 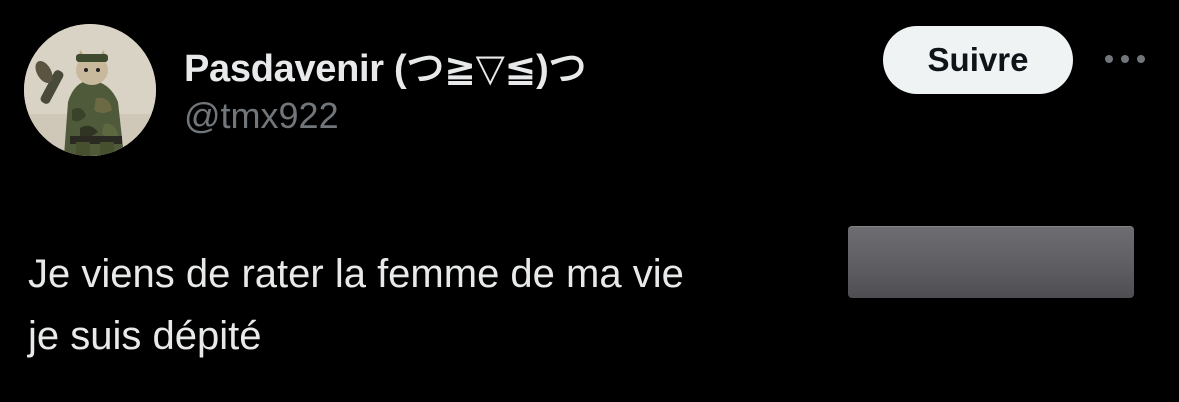 What do you see at coordinates (991, 262) in the screenshot?
I see `redacted-emoji-block` at bounding box center [991, 262].